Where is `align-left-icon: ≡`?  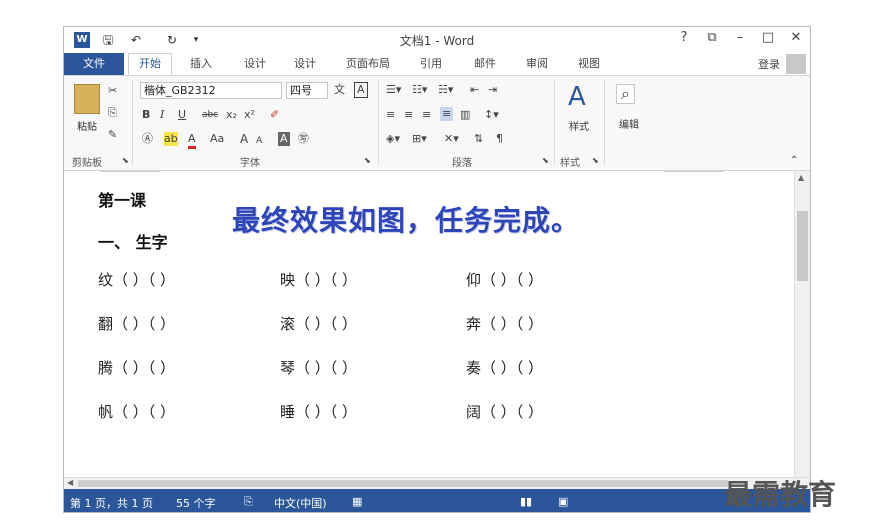
align-left-icon: ≡ is located at coordinates (390, 115).